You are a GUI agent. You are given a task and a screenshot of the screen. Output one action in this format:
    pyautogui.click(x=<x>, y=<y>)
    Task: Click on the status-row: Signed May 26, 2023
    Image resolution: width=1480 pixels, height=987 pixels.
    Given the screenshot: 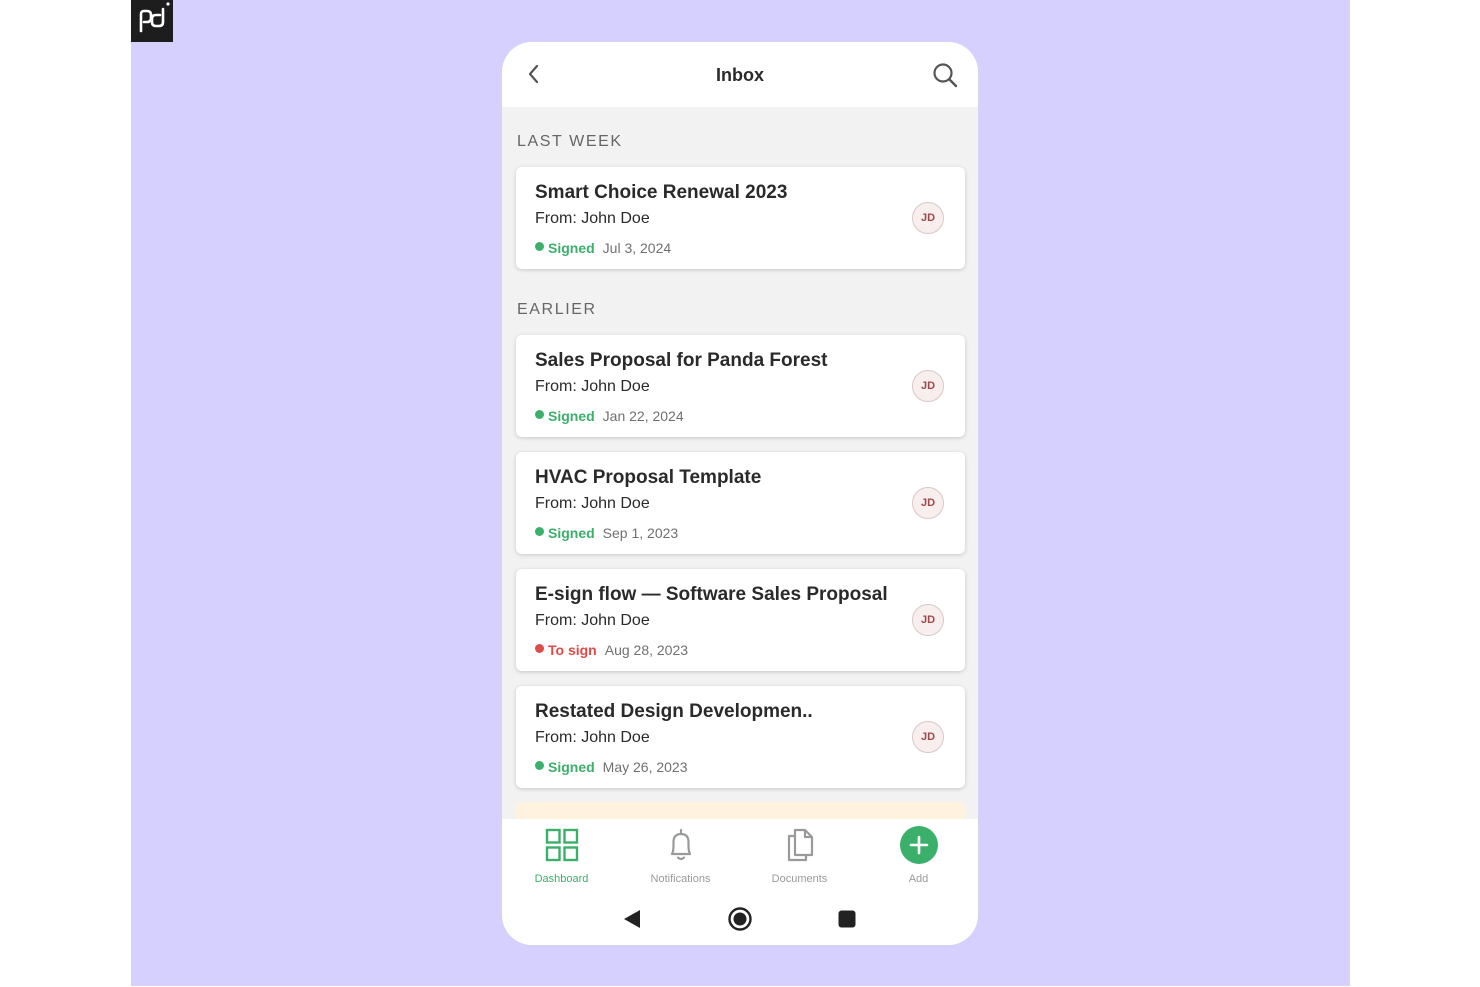 What is the action you would take?
    pyautogui.click(x=611, y=767)
    